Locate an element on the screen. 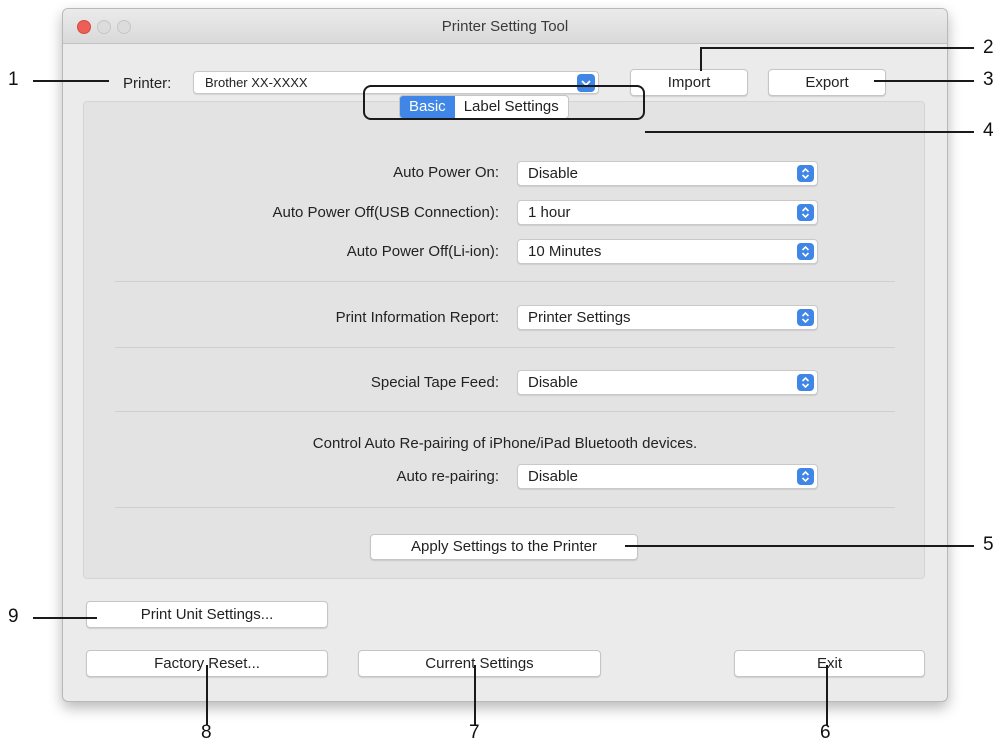 The height and width of the screenshot is (746, 1002). callout-4: 4 is located at coordinates (988, 130).